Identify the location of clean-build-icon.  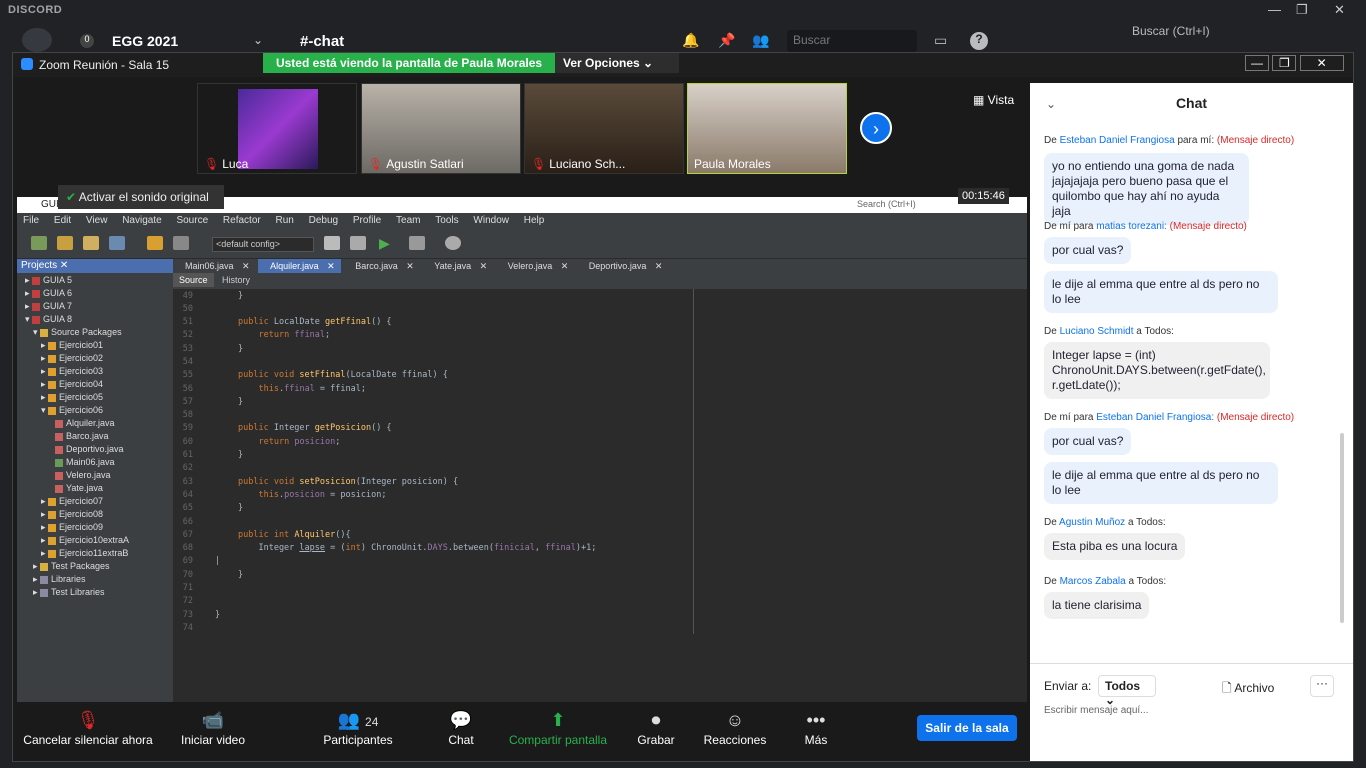
(358, 243).